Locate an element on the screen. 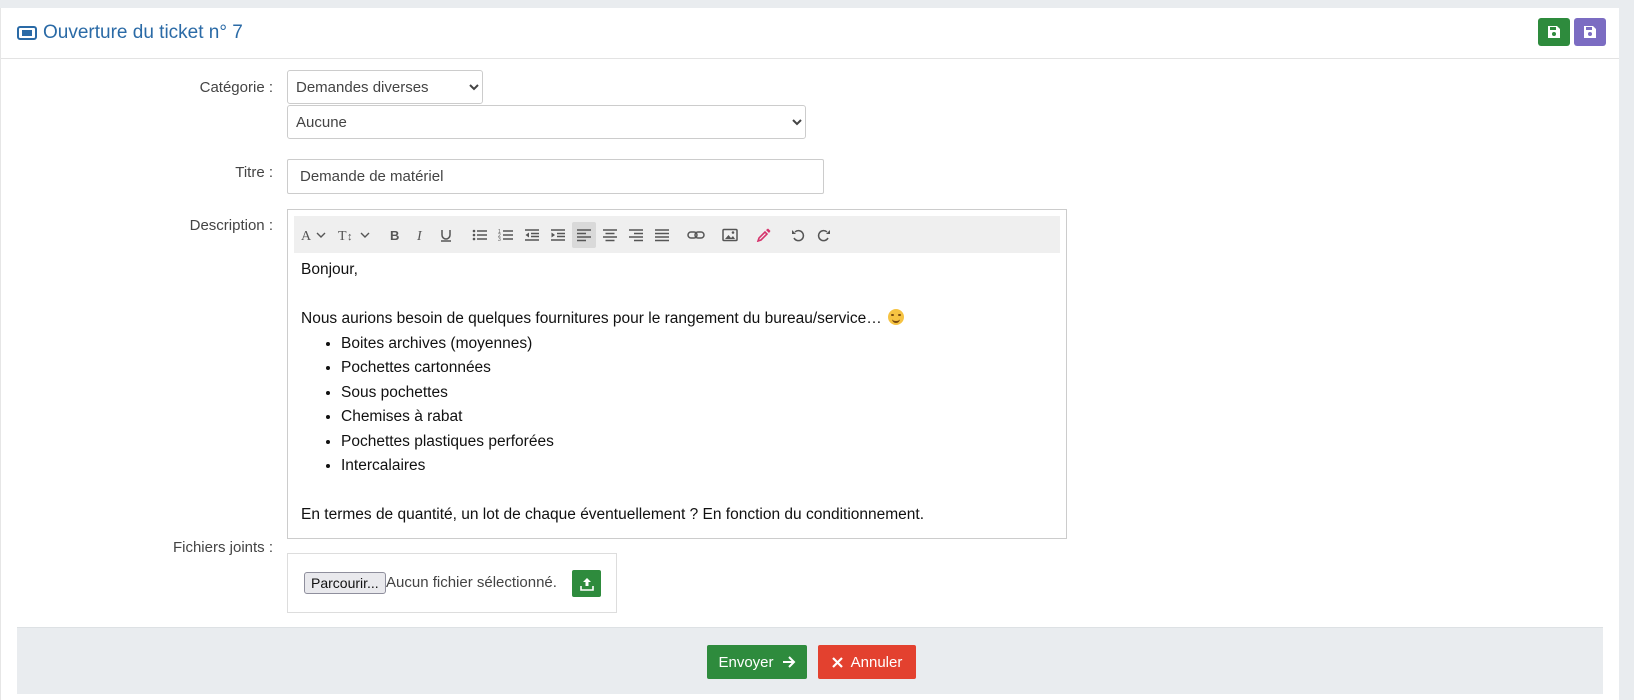 Image resolution: width=1634 pixels, height=700 pixels. align-right-button is located at coordinates (636, 235).